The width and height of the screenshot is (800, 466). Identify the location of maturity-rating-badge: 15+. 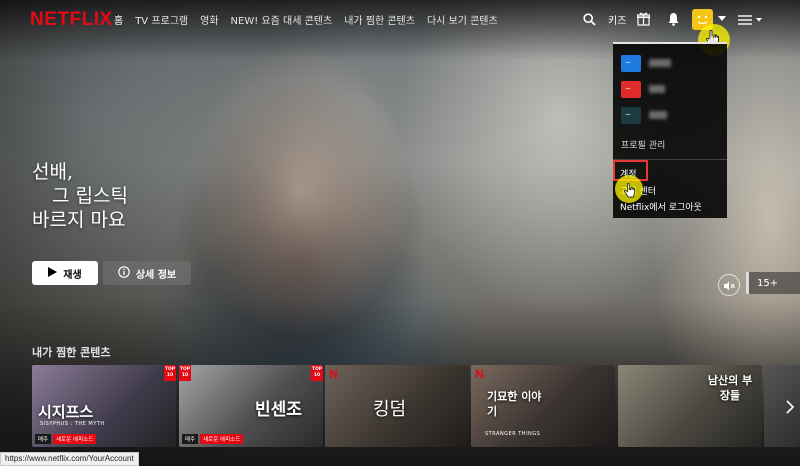
(773, 283).